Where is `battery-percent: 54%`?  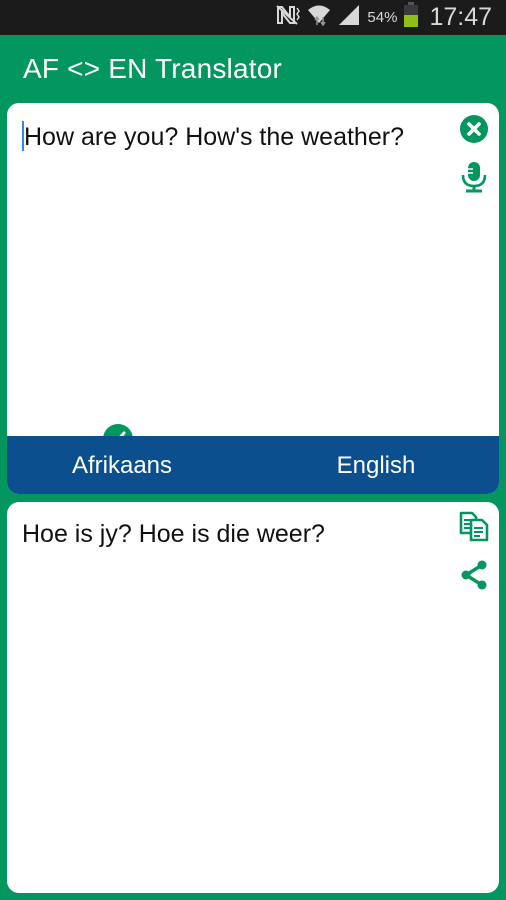 battery-percent: 54% is located at coordinates (382, 17).